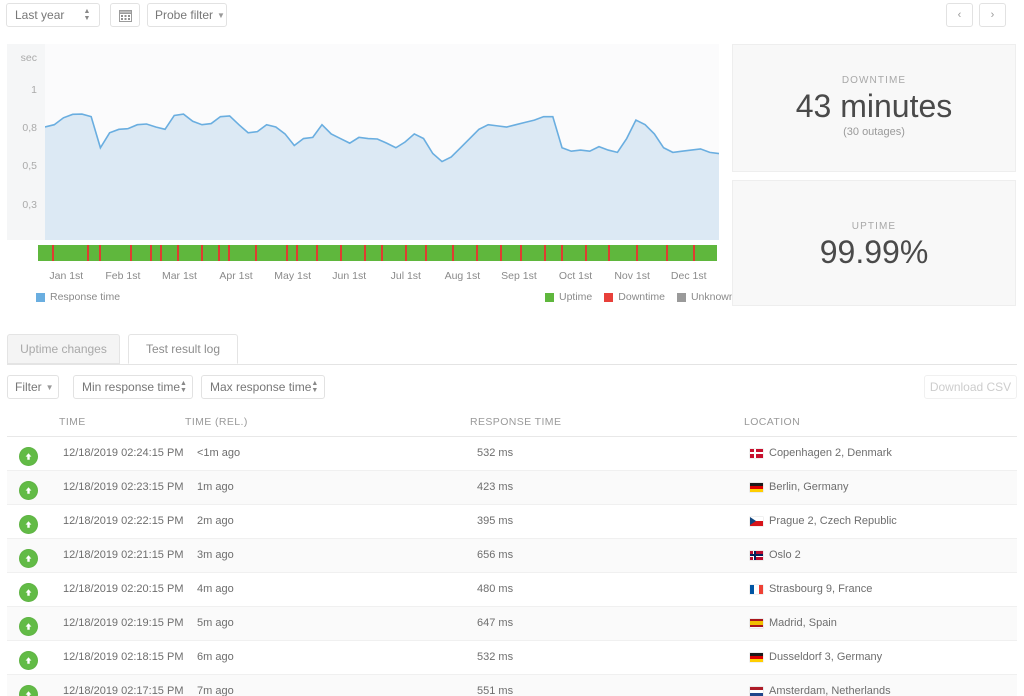  What do you see at coordinates (215, 487) in the screenshot?
I see `cell-time-rel: 1m ago` at bounding box center [215, 487].